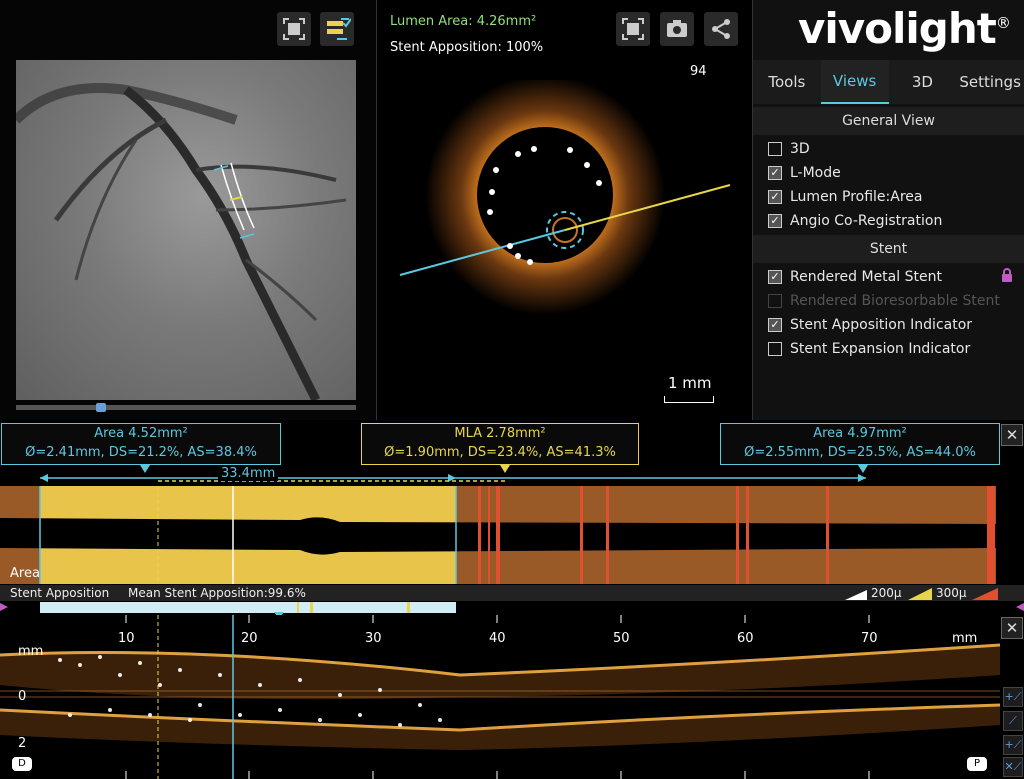 This screenshot has width=1024, height=779. Describe the element at coordinates (860, 452) in the screenshot. I see `measurement-details: Ø=2.55mm, DS=25.5%, AS=44.0%` at that location.